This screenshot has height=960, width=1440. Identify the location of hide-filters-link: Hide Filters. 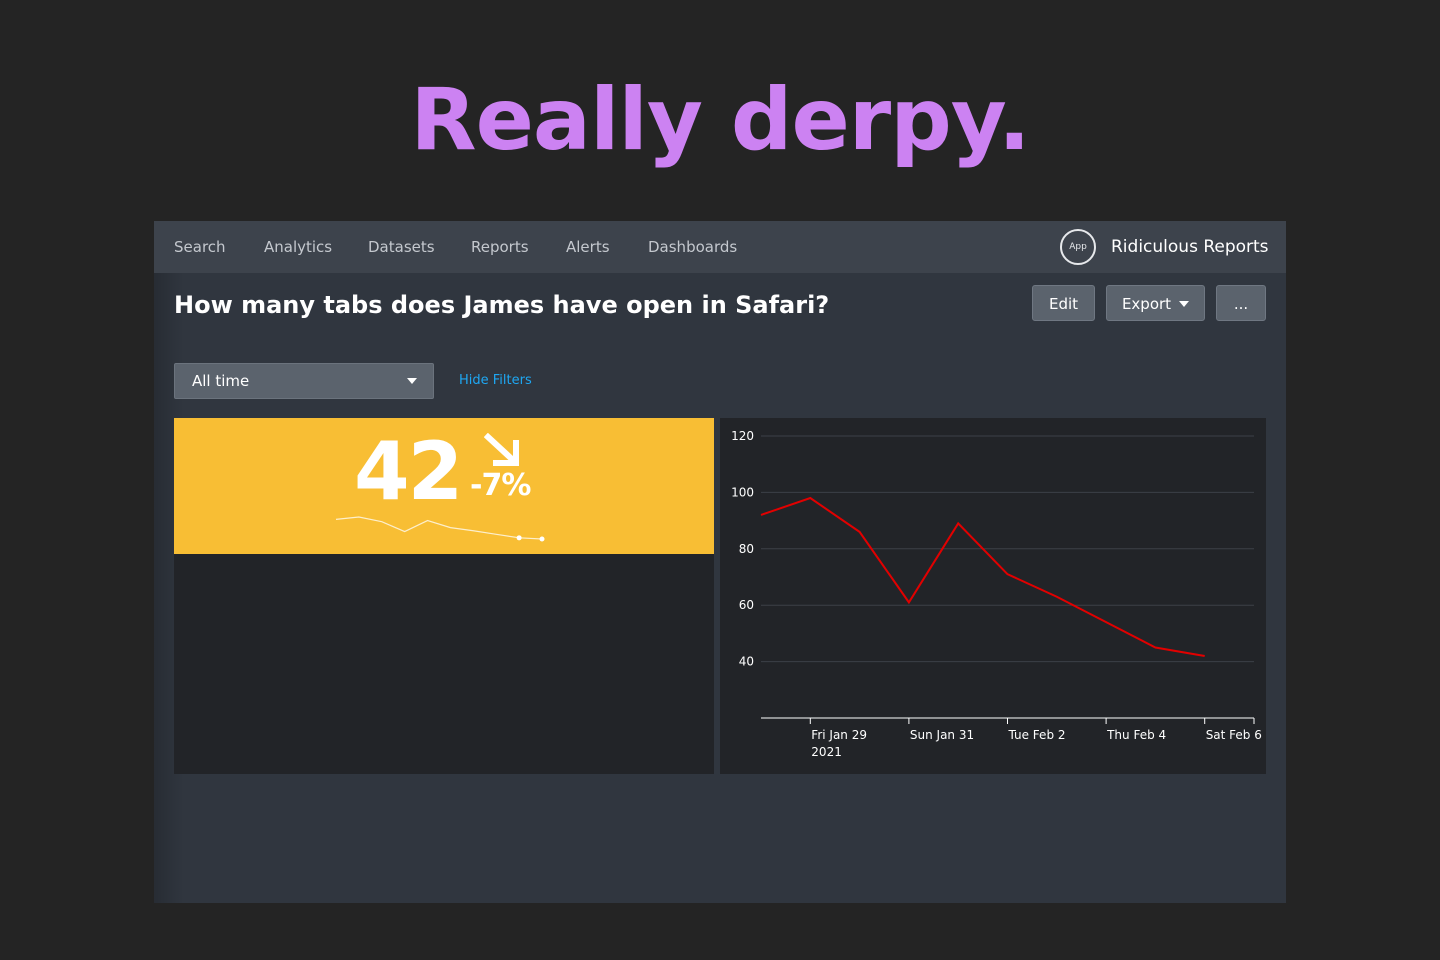
(495, 381).